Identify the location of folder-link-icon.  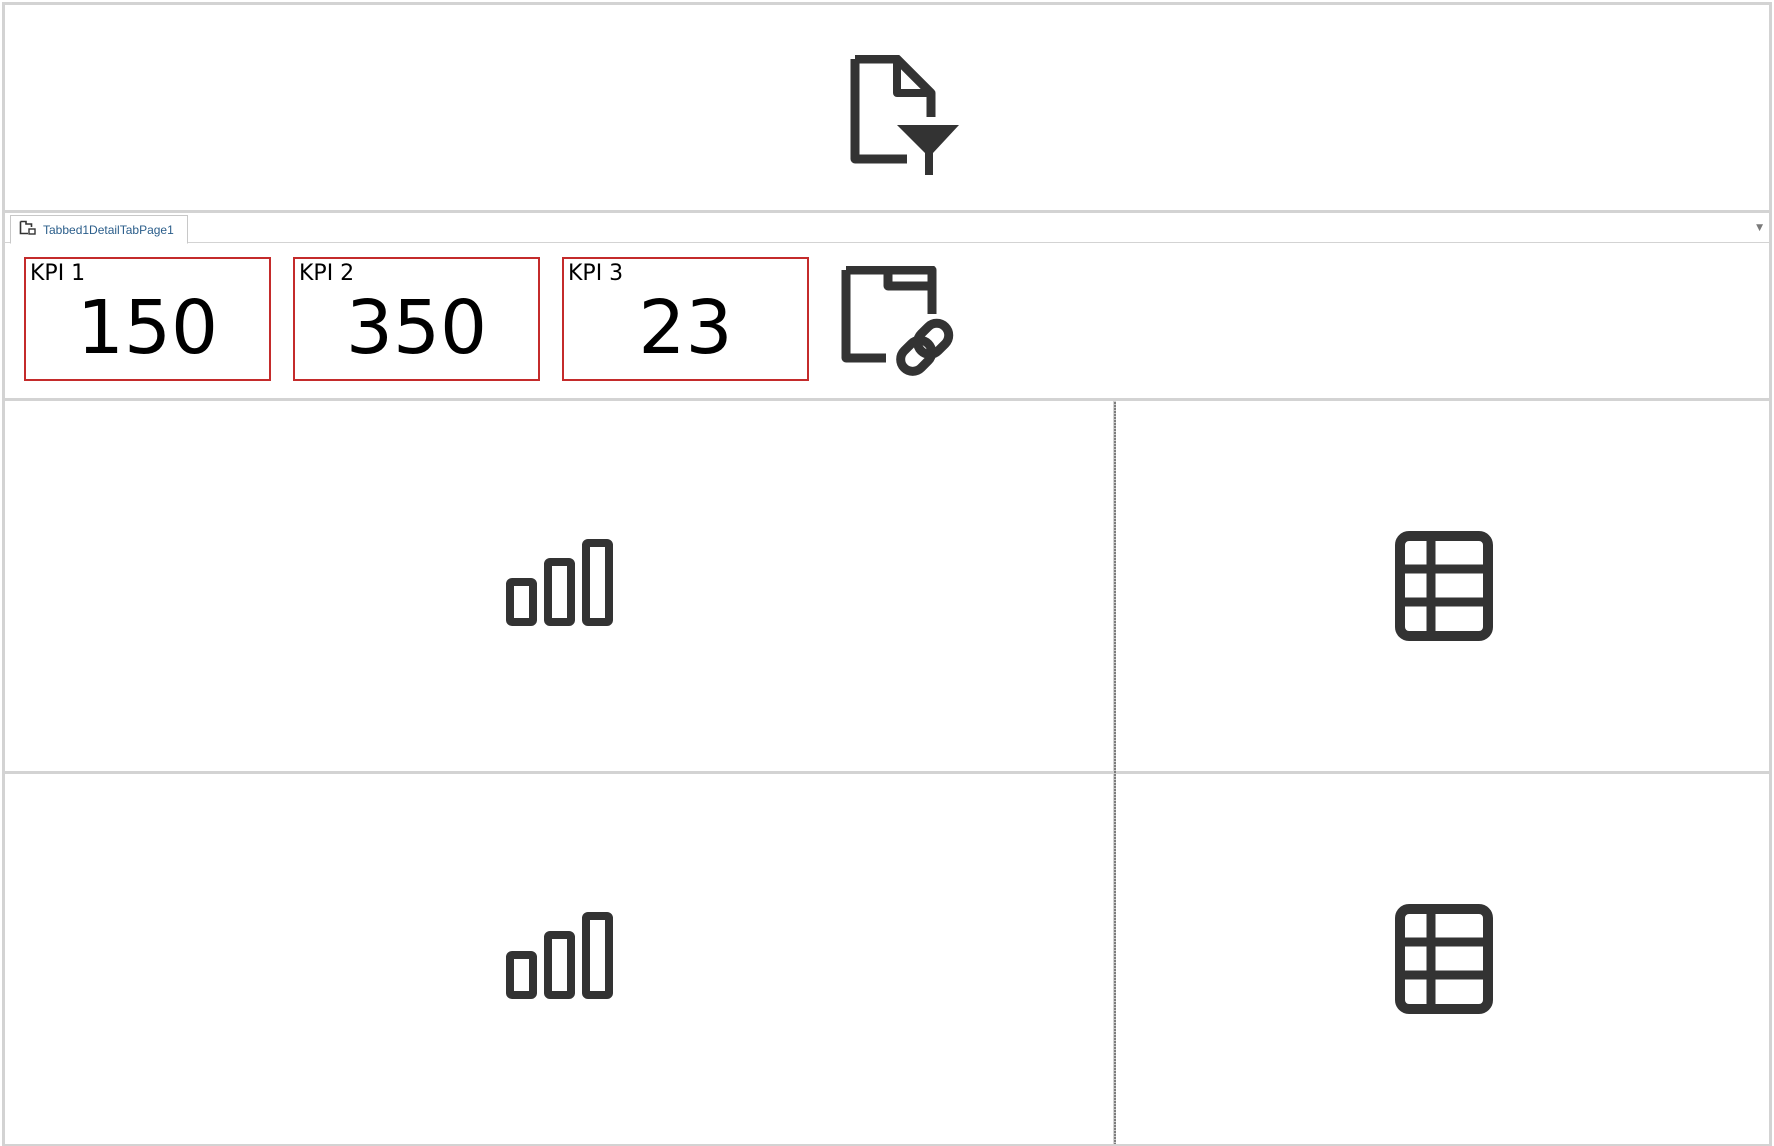
(898, 325).